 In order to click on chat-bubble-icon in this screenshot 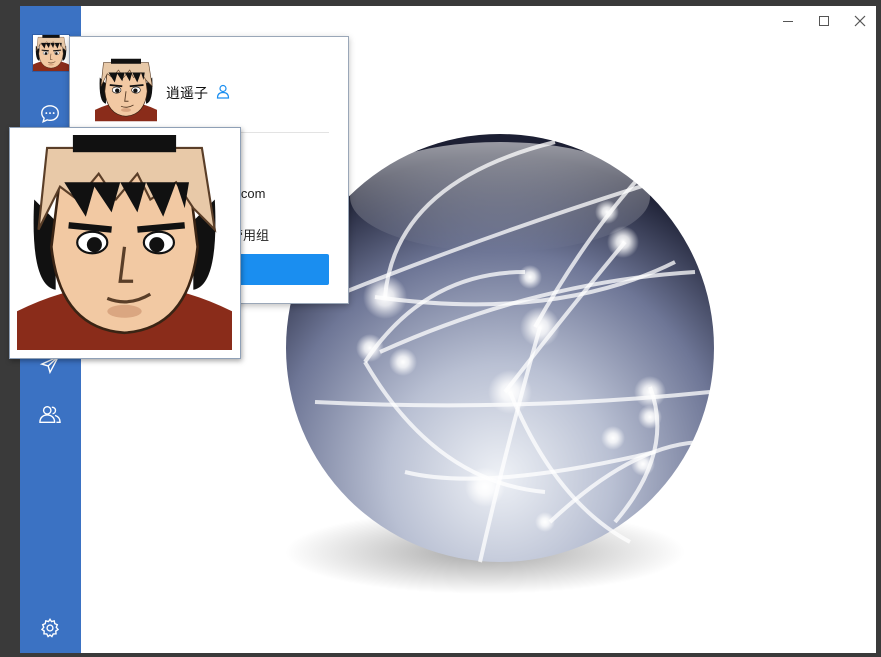, I will do `click(50, 114)`.